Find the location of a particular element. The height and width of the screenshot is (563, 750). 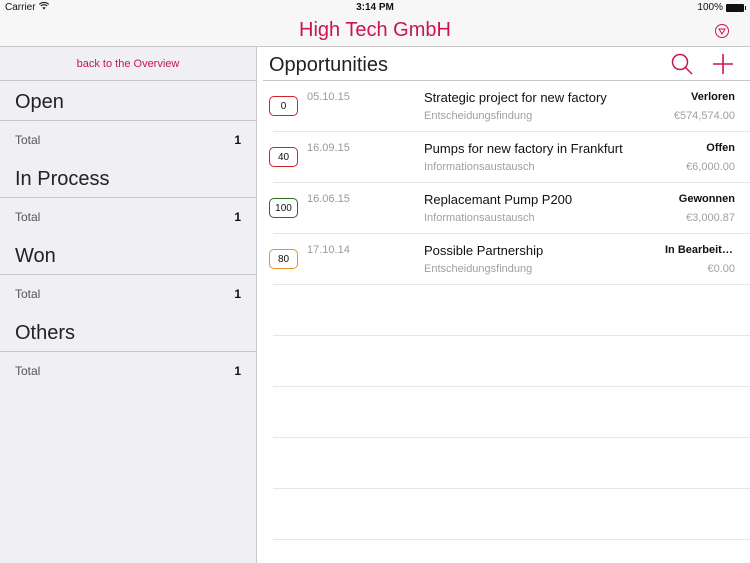

section-won: Won Total 1 is located at coordinates (128, 273).